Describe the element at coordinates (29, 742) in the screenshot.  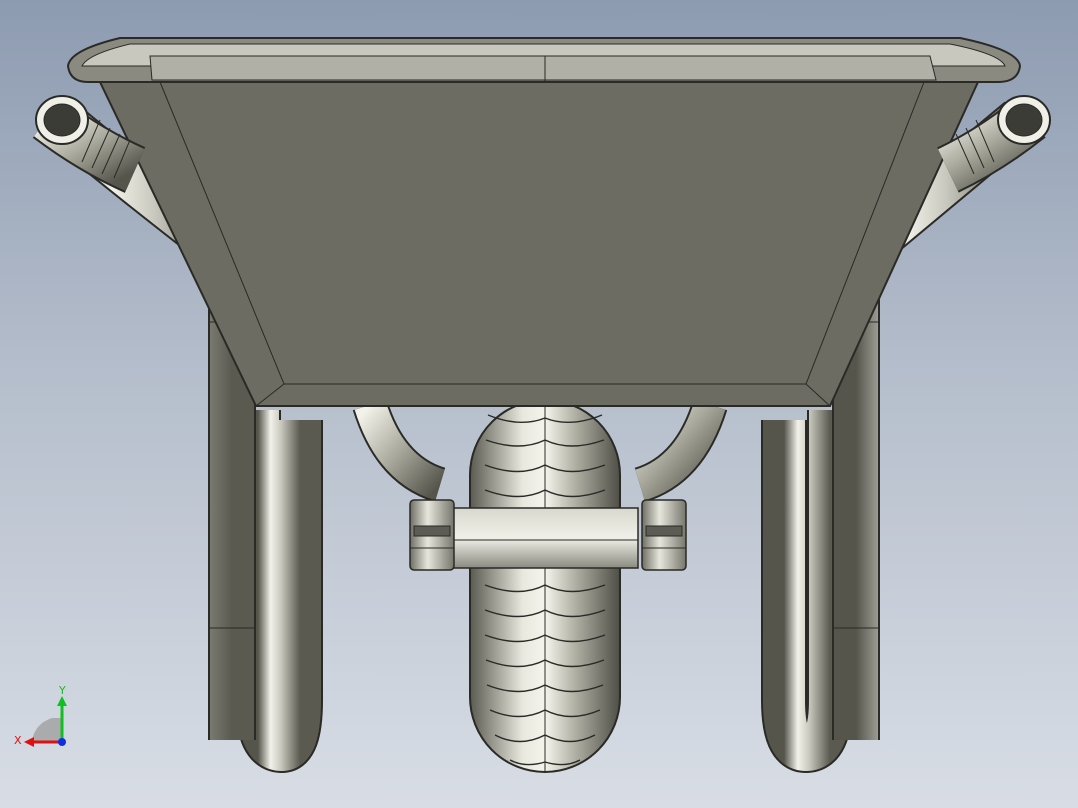
I see `x-axis-arrow-icon` at that location.